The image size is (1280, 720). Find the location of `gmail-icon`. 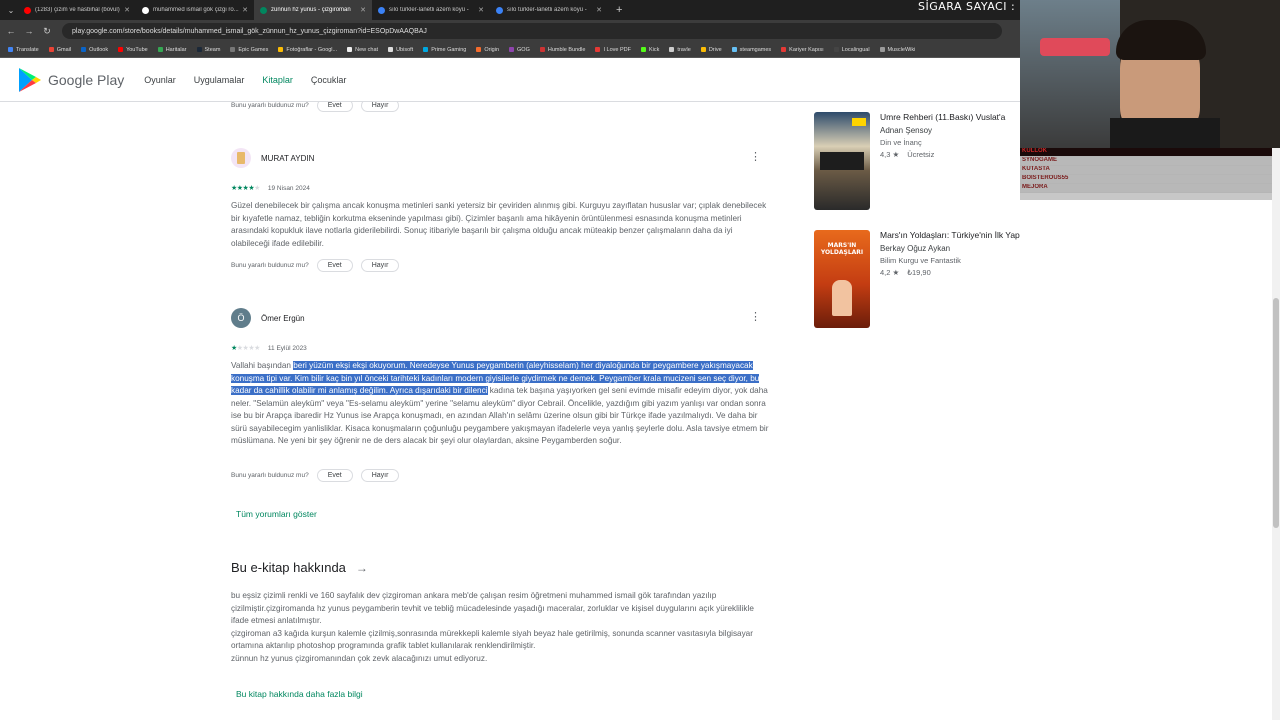

gmail-icon is located at coordinates (51, 49).